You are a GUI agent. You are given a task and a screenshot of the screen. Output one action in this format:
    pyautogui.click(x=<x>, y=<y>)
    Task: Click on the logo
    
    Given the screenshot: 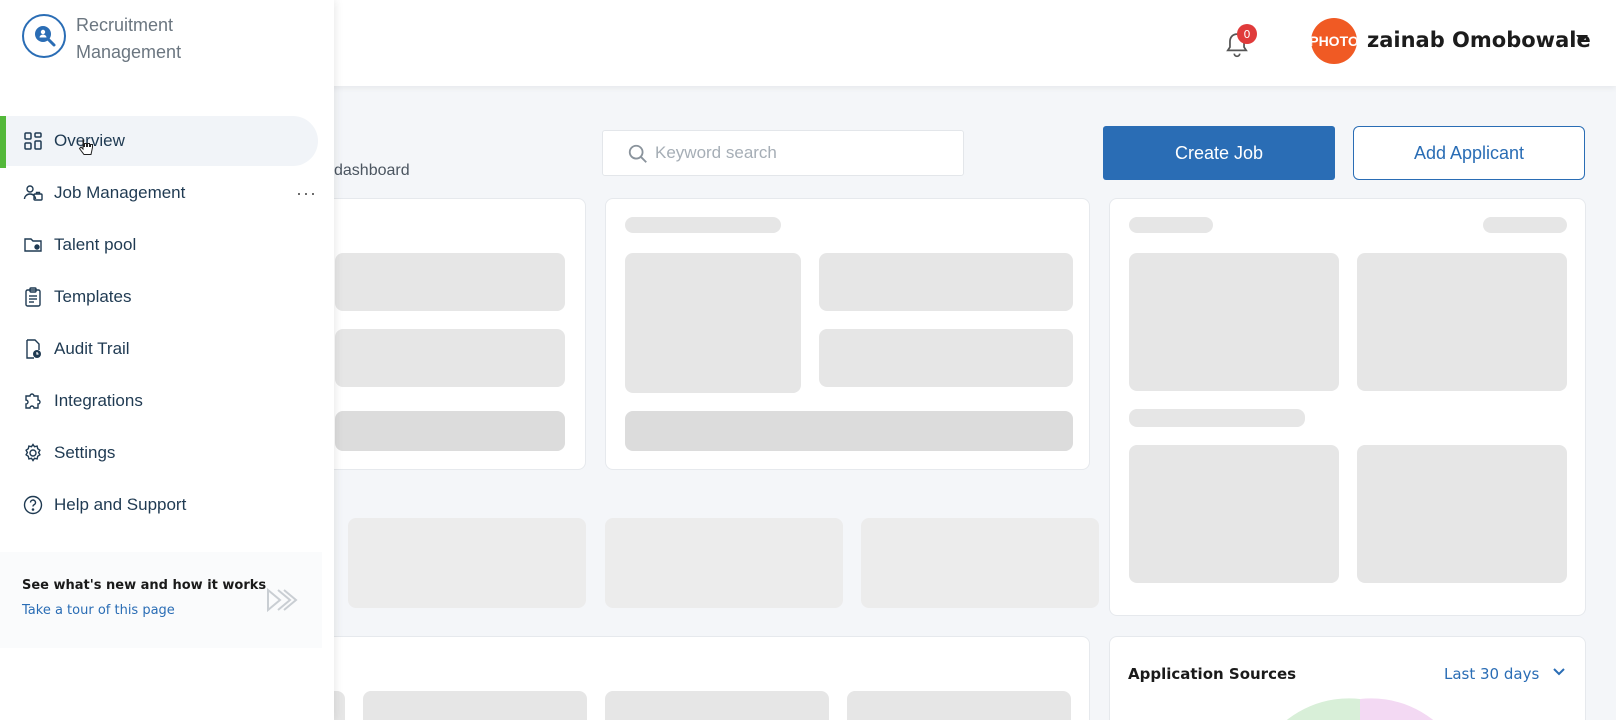 What is the action you would take?
    pyautogui.click(x=44, y=36)
    